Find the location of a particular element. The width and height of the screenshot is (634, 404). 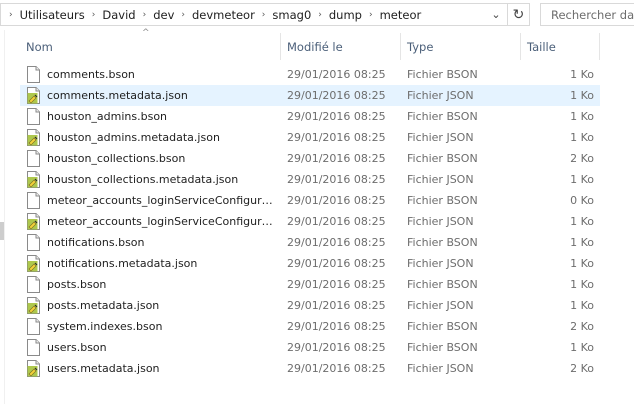

column-header-name-label: Nom is located at coordinates (39, 46).